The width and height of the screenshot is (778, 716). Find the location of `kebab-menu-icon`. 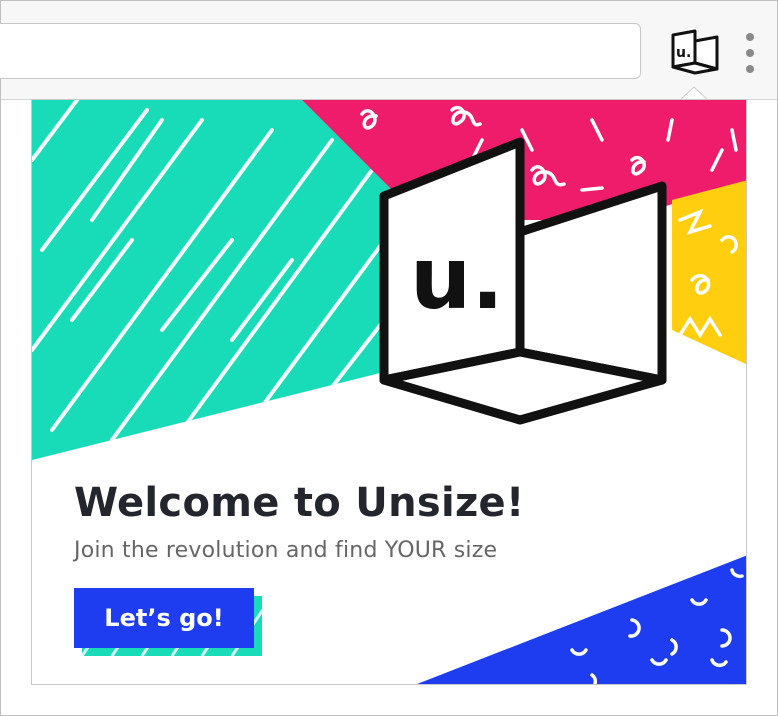

kebab-menu-icon is located at coordinates (750, 53).